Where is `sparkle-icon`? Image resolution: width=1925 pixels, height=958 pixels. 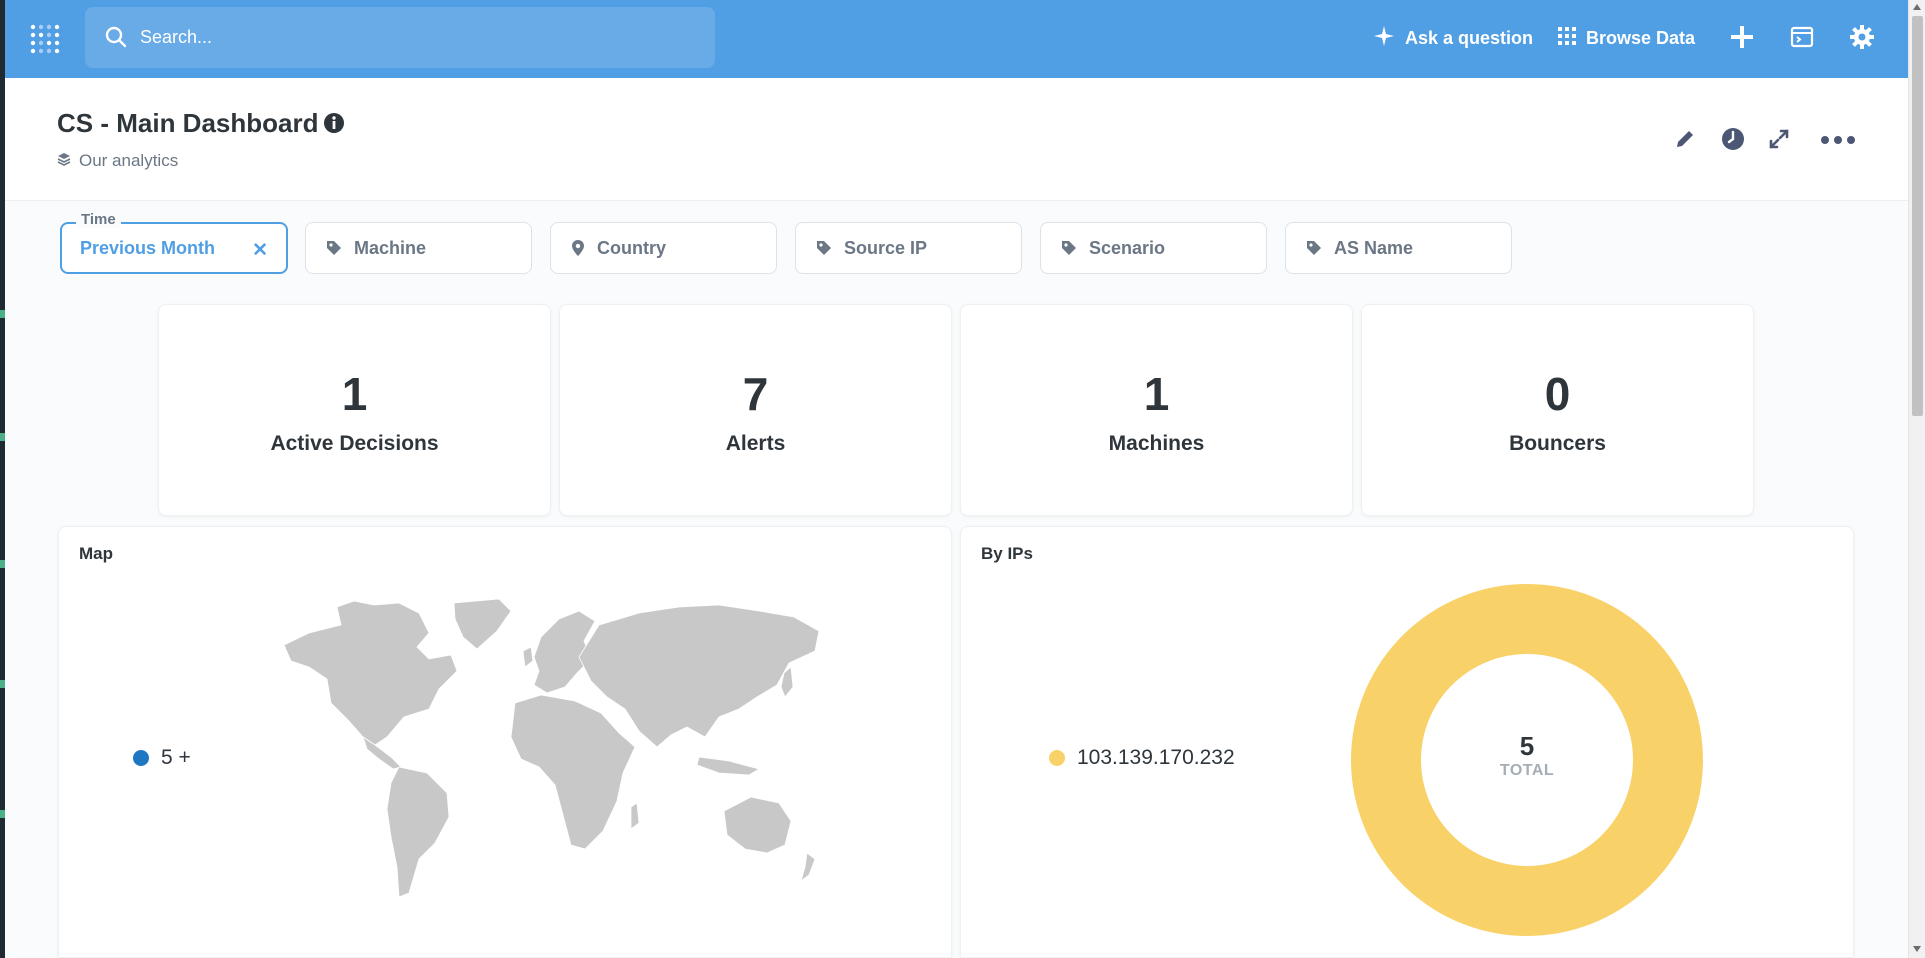
sparkle-icon is located at coordinates (1384, 38).